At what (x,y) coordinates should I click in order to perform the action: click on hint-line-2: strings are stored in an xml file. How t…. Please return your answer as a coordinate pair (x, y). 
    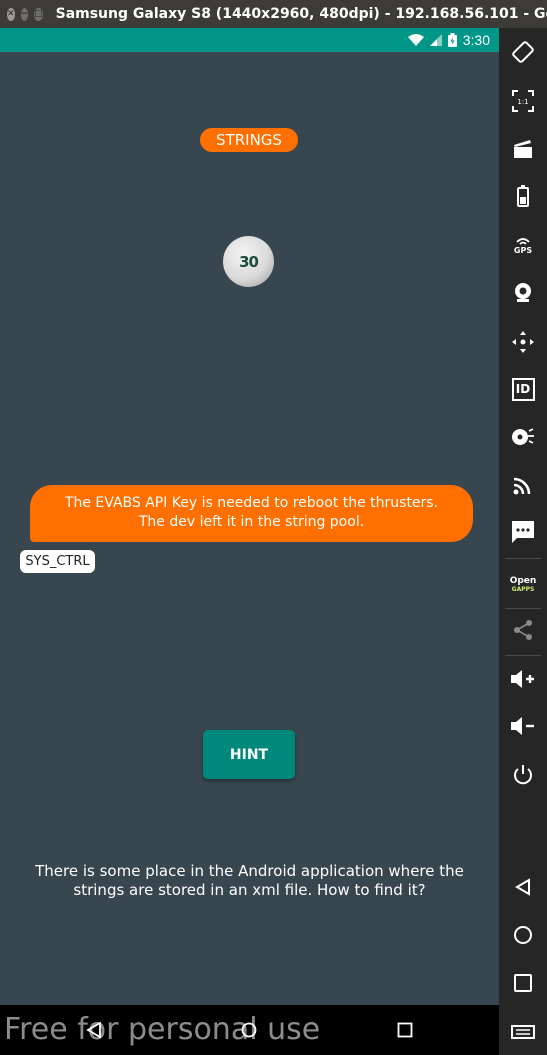
    Looking at the image, I should click on (249, 890).